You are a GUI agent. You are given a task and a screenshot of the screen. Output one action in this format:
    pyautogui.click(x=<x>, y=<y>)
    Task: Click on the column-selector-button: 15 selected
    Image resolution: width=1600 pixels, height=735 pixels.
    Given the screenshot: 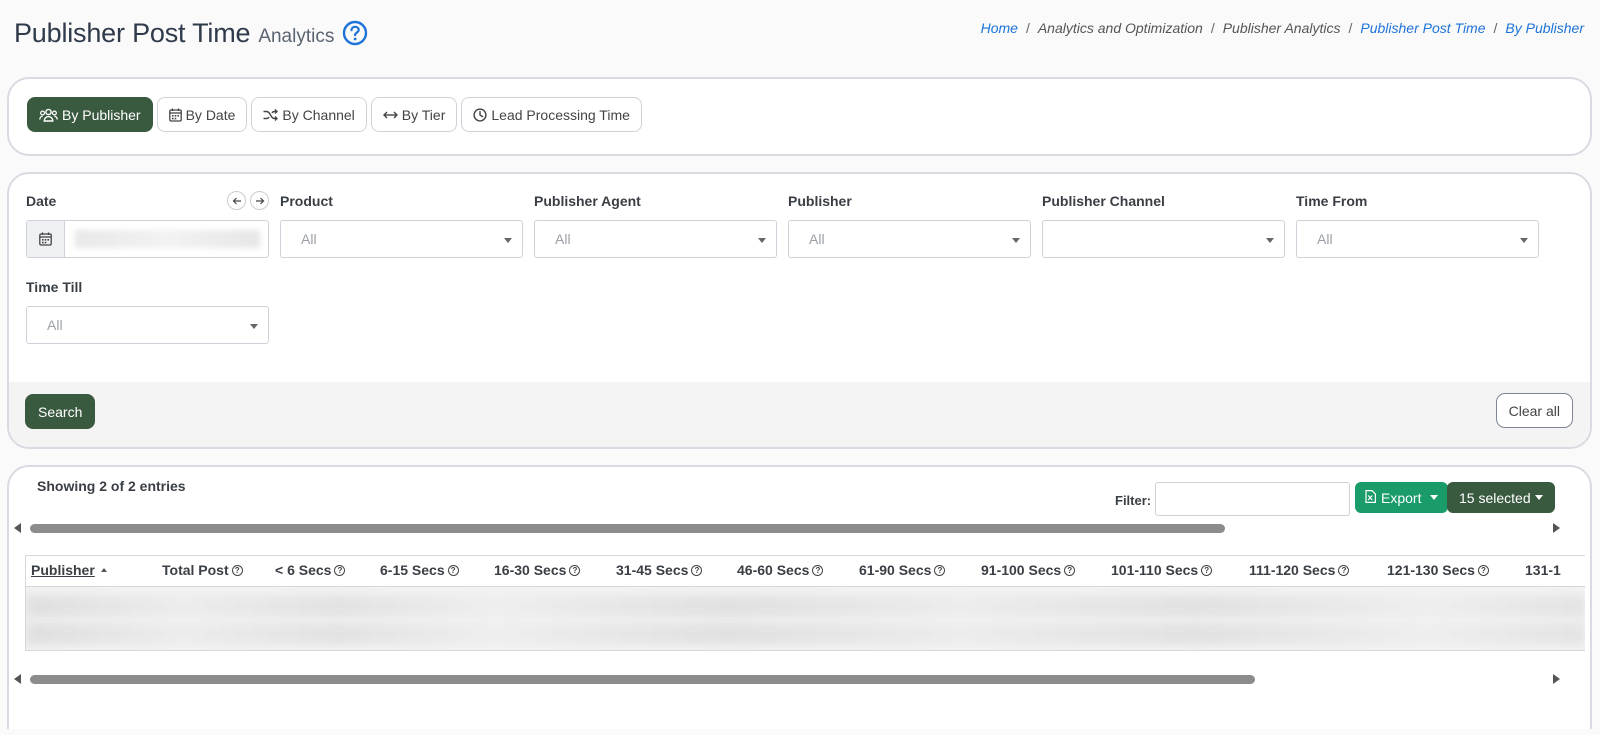 What is the action you would take?
    pyautogui.click(x=1501, y=497)
    